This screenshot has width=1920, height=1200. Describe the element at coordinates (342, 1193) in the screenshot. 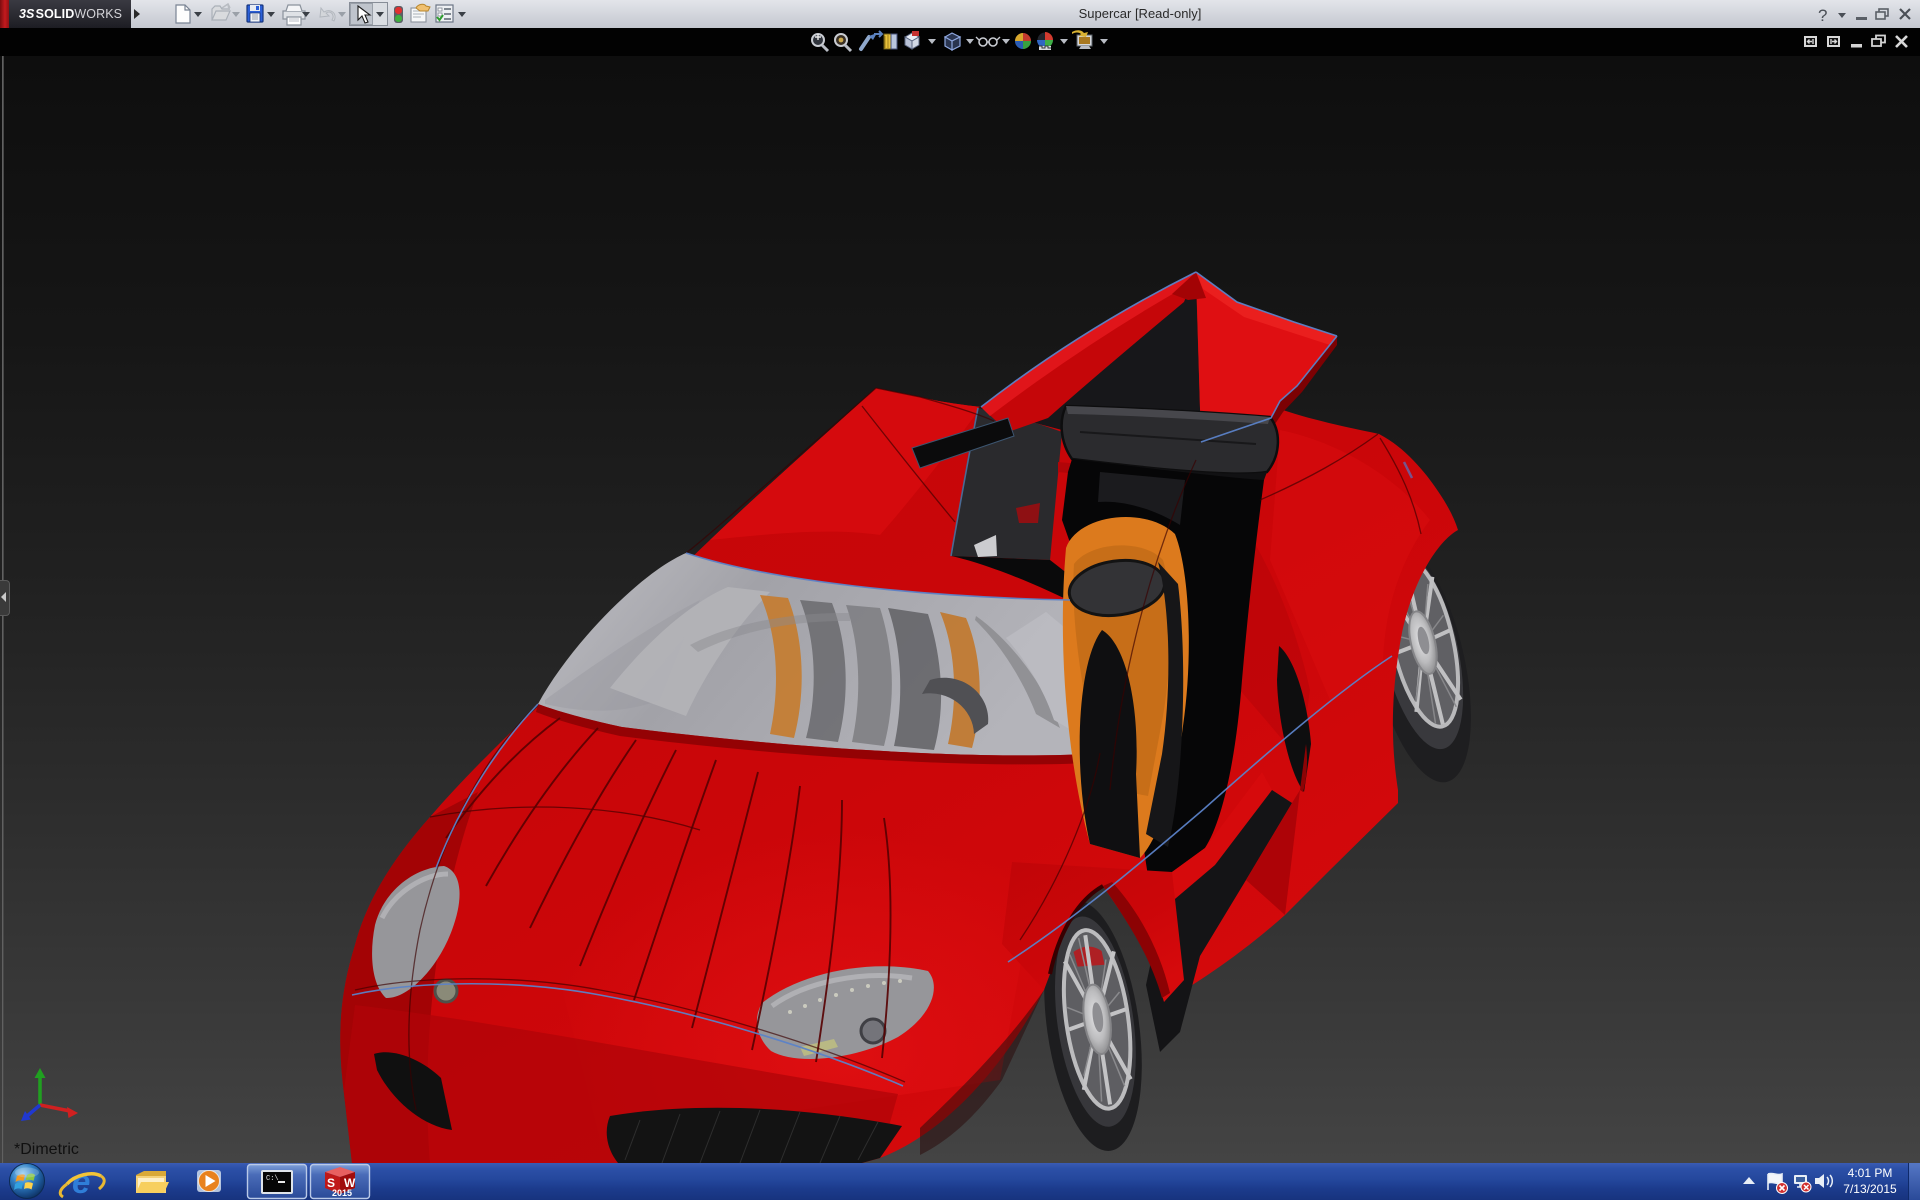

I see `svg-text: 2015` at that location.